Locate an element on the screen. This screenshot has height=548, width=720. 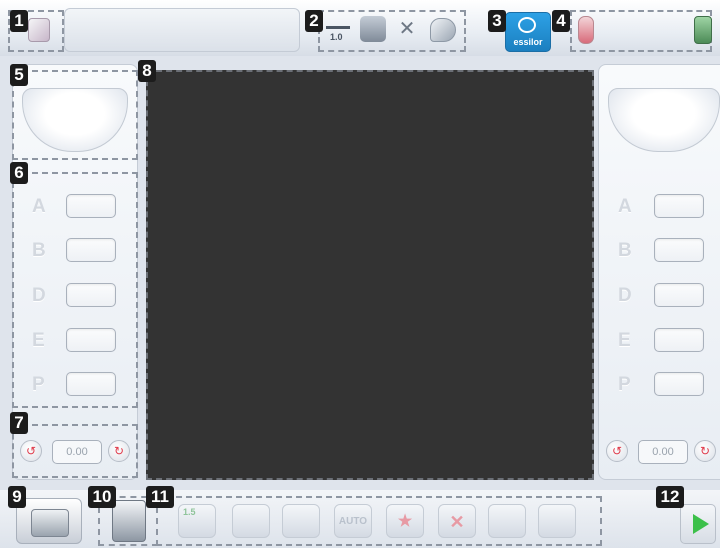
right-field-e is located at coordinates (679, 340).